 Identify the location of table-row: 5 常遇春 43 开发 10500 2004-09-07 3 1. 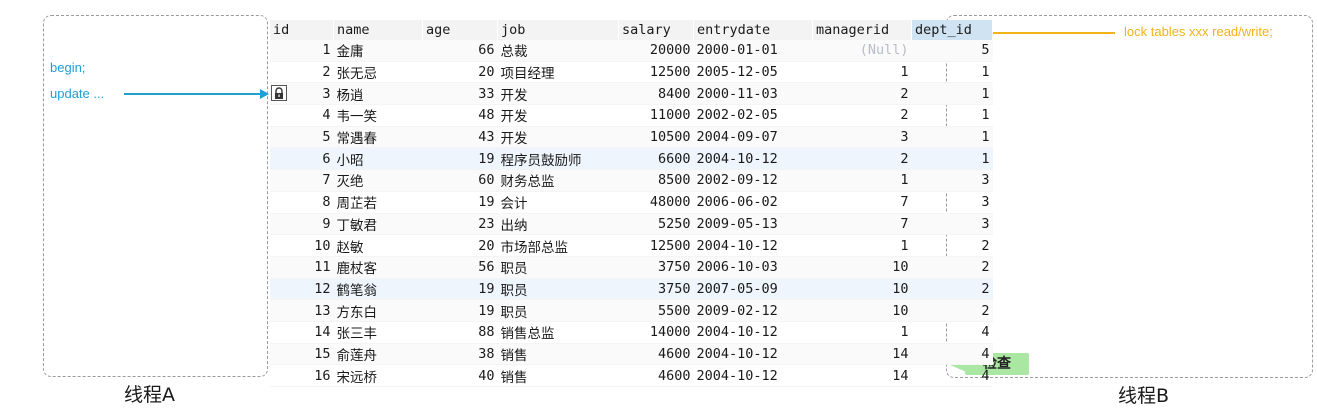
(631, 137).